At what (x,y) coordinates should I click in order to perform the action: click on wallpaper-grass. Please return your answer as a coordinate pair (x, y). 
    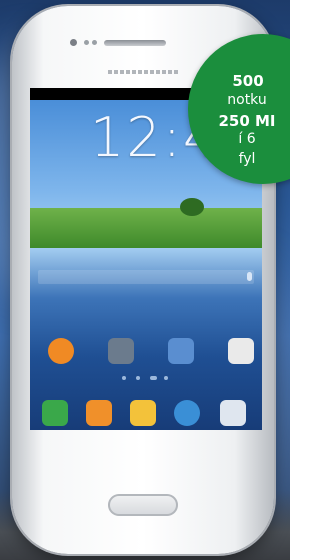
    Looking at the image, I should click on (146, 228).